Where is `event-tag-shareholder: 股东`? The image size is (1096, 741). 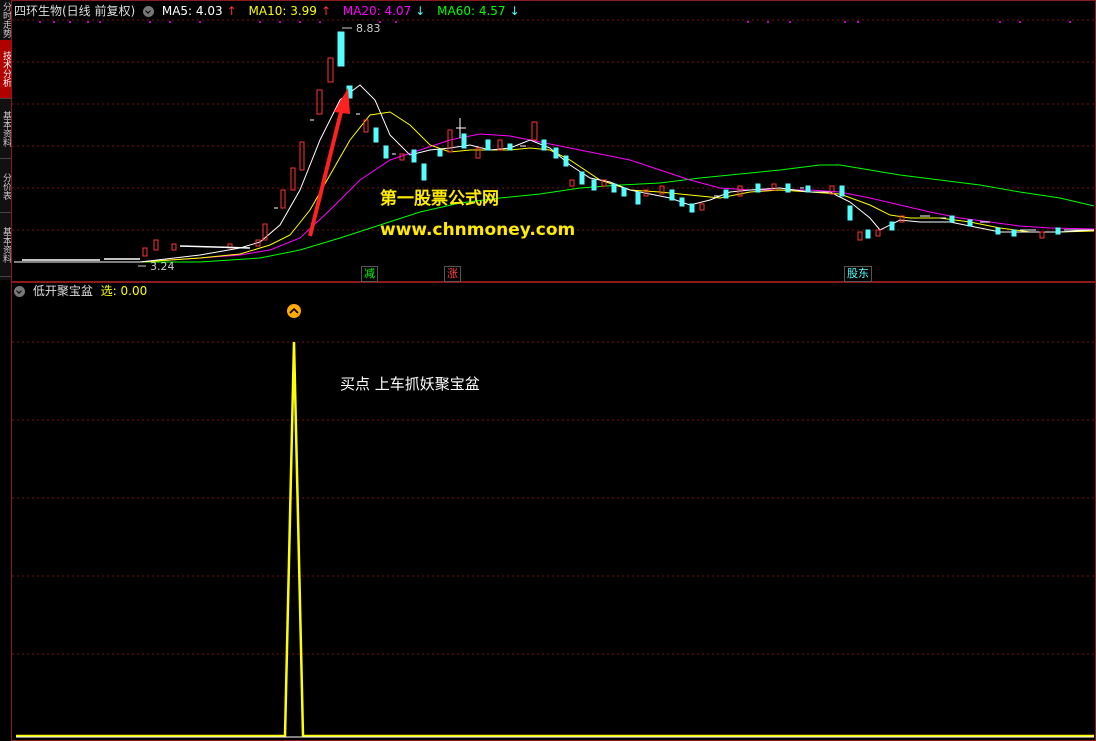
event-tag-shareholder: 股东 is located at coordinates (858, 274).